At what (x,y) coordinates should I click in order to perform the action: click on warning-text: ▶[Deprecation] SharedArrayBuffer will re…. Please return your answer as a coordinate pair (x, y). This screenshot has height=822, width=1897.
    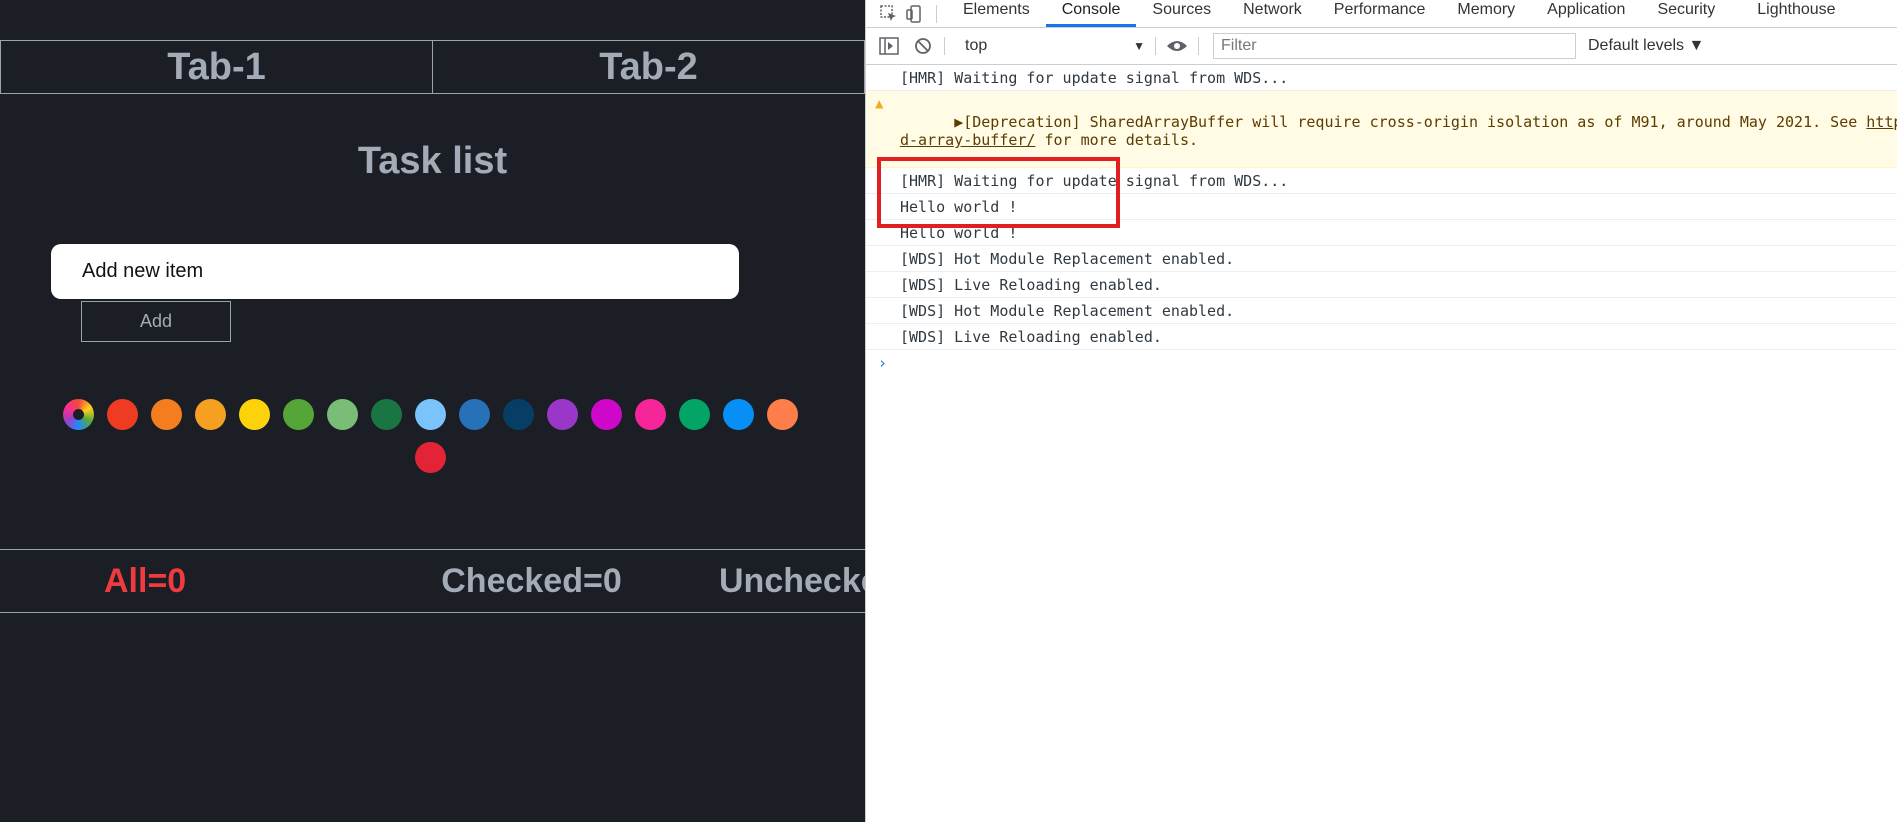
    Looking at the image, I should click on (1410, 122).